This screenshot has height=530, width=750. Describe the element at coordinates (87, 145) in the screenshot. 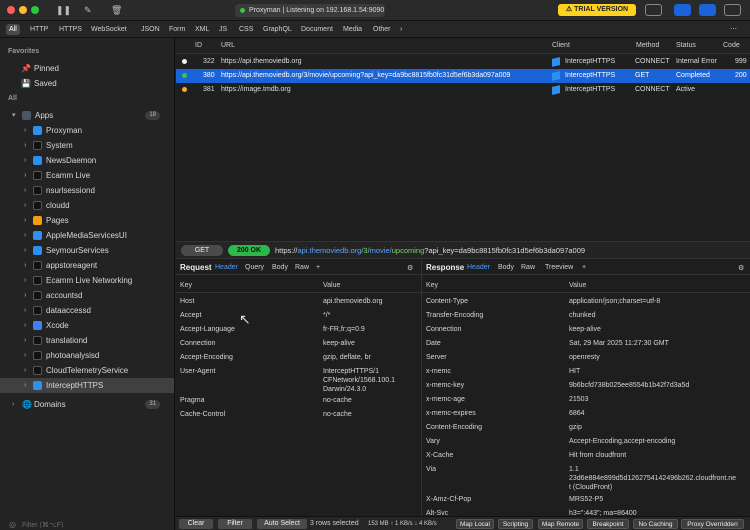

I see `sidebar-item-system: › System` at that location.